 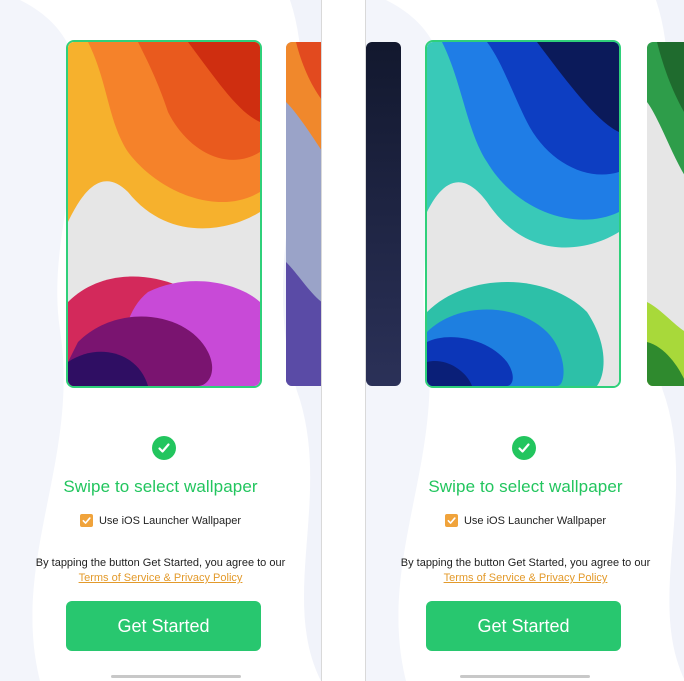 I want to click on wallpaper-card-partial-next, so click(x=303, y=214).